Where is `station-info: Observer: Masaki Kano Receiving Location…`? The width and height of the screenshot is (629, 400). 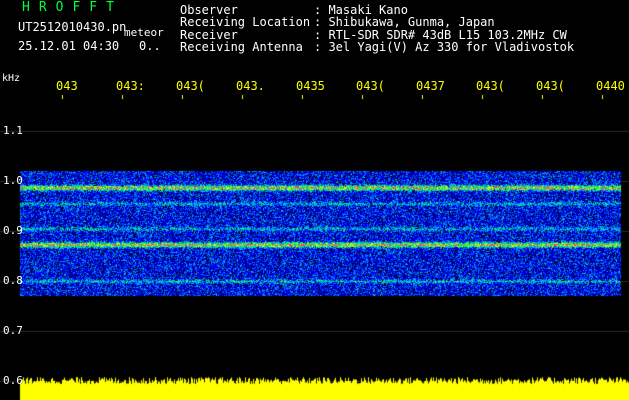
station-info: Observer: Masaki Kano Receiving Location… is located at coordinates (377, 29).